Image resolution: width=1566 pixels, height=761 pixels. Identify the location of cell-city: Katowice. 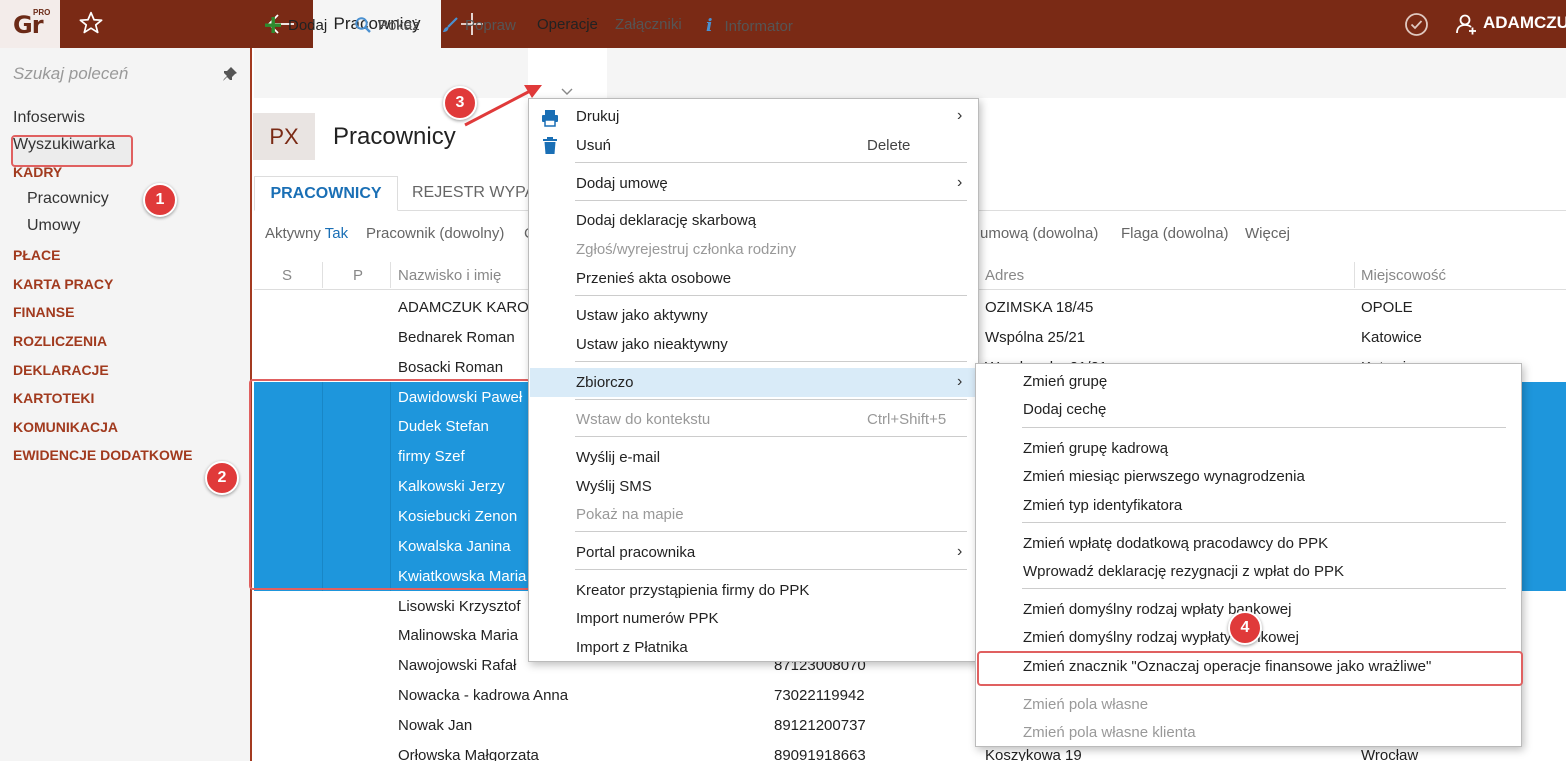
(1391, 337).